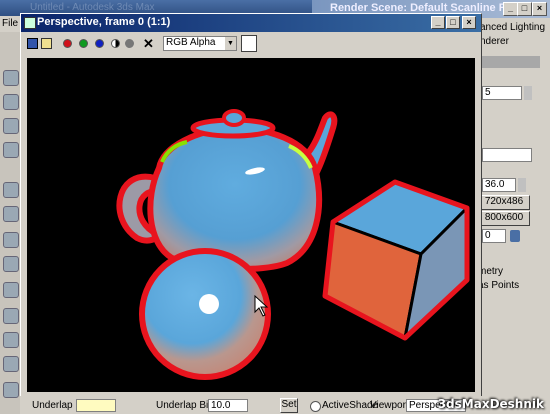 The image size is (550, 414). I want to click on rs-close-button: ×, so click(539, 9).